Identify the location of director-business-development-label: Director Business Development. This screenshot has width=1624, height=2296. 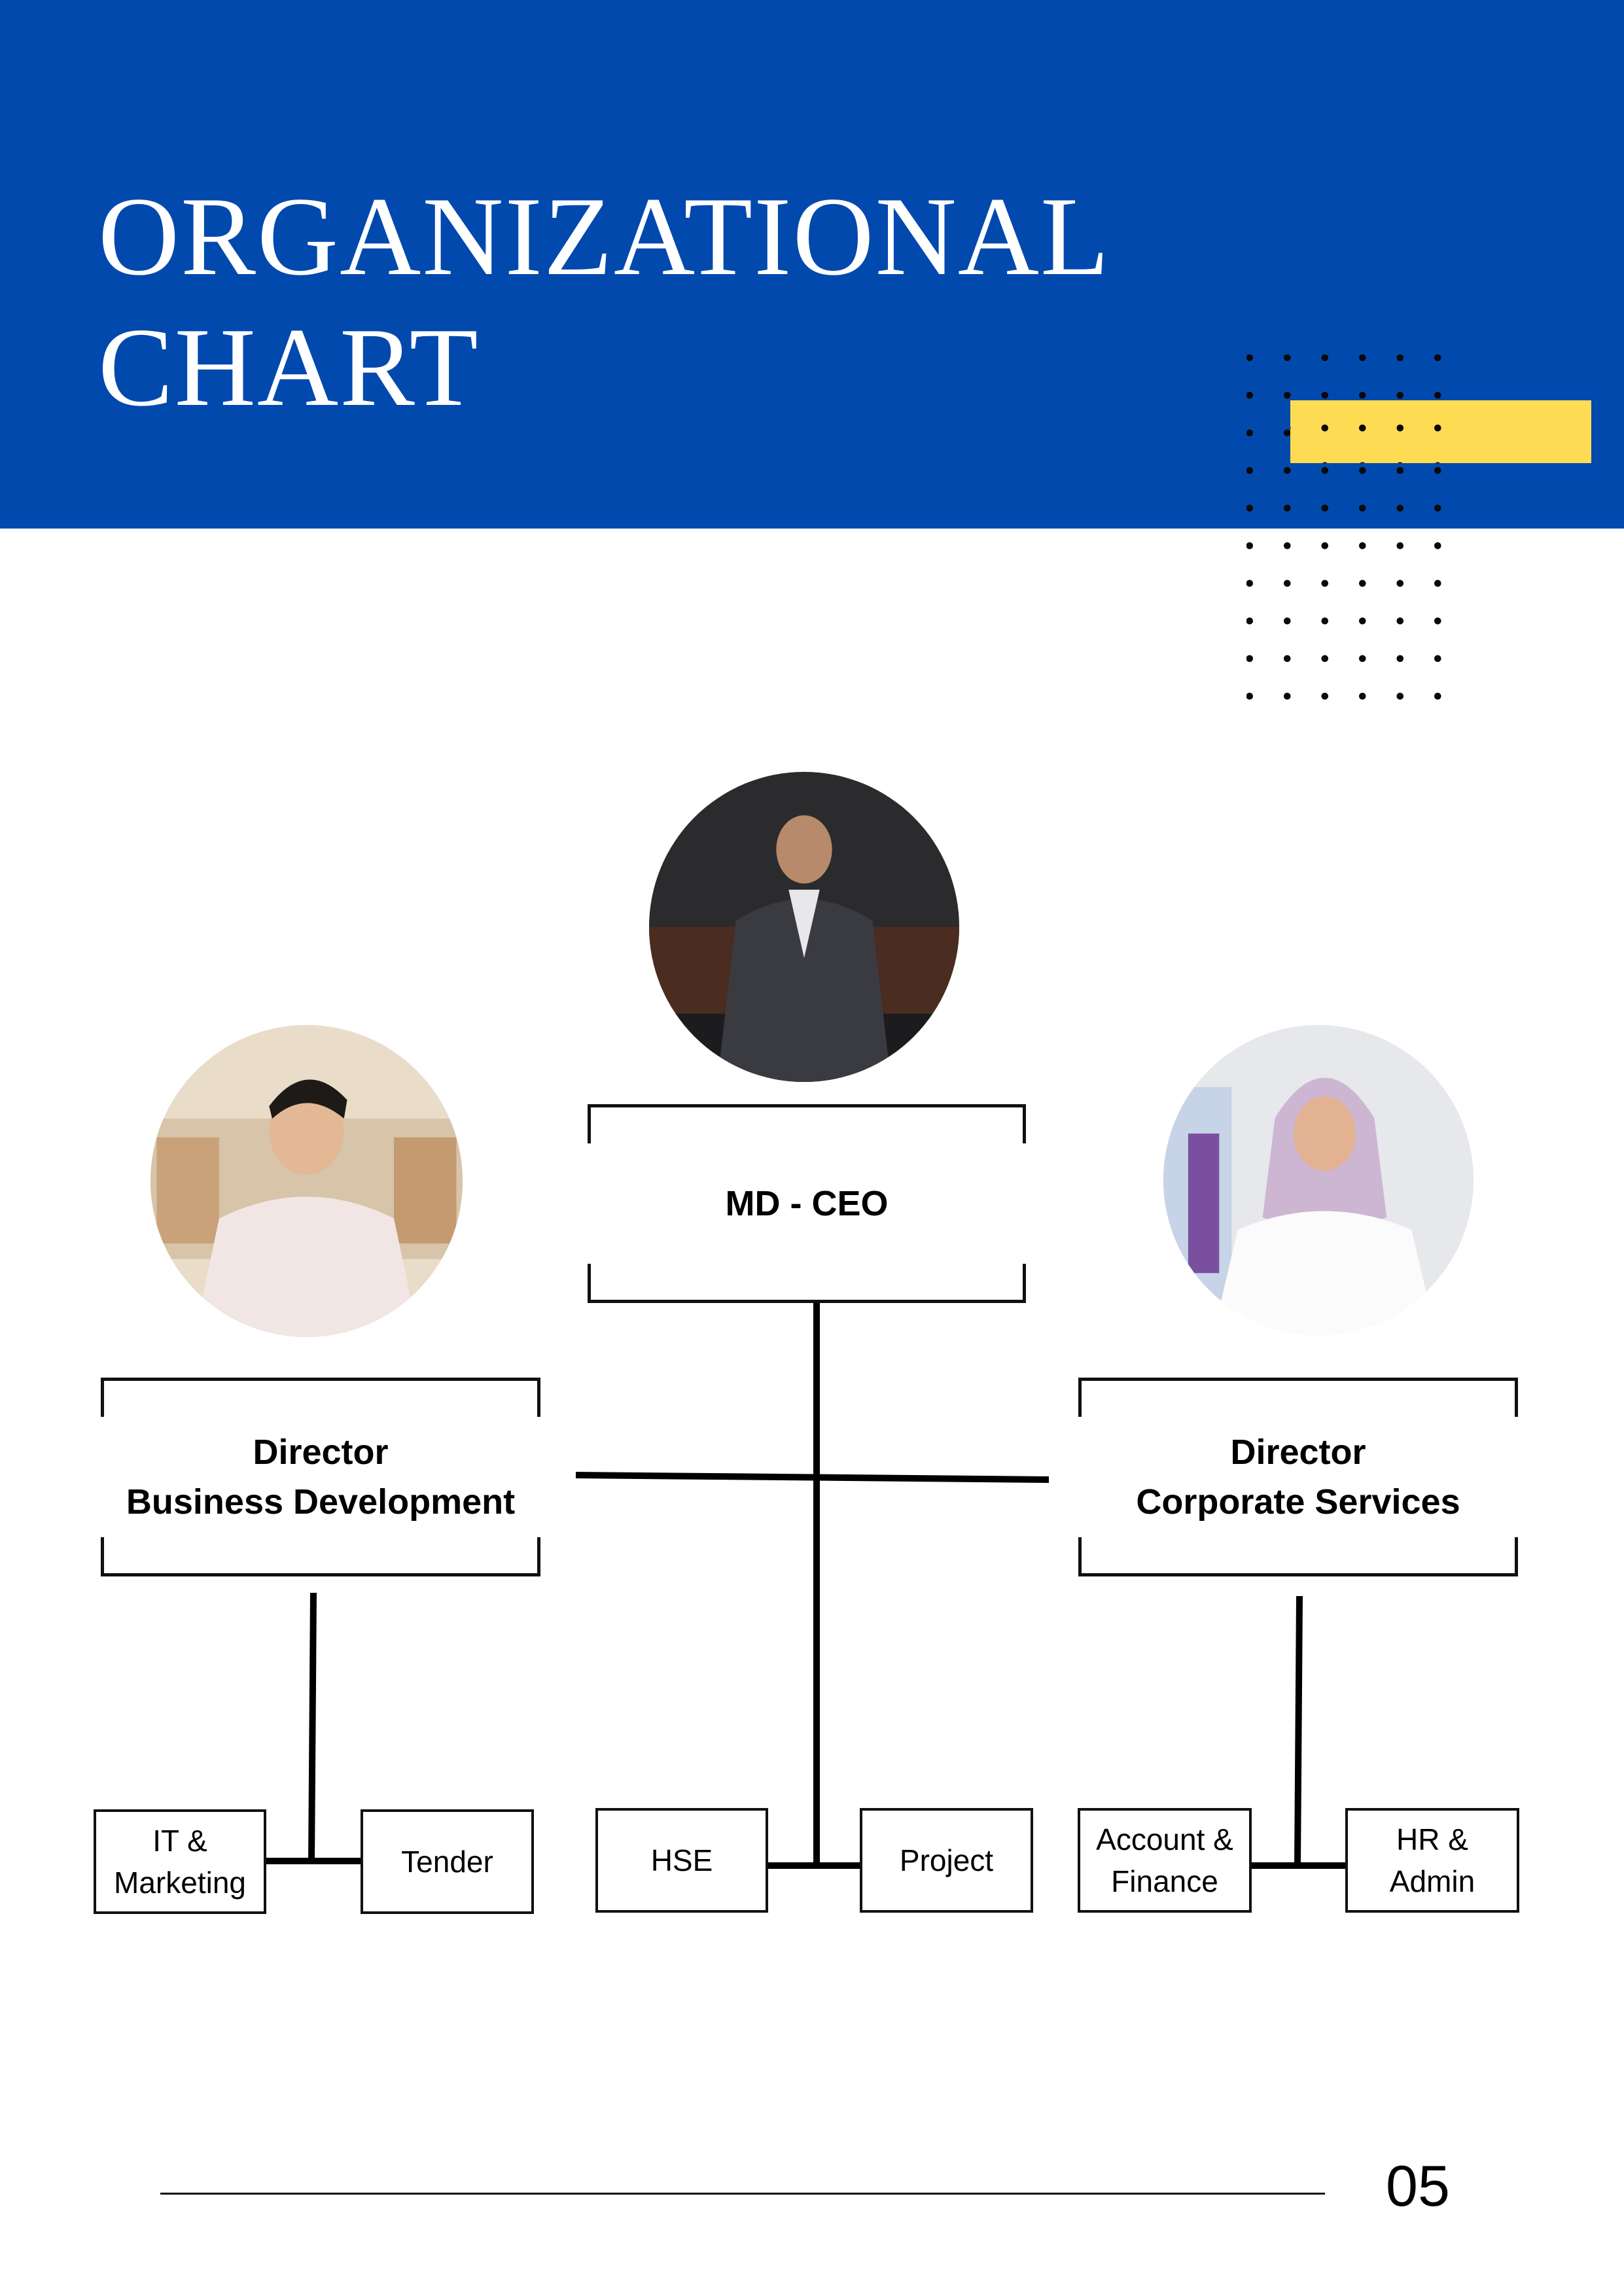
(321, 1477).